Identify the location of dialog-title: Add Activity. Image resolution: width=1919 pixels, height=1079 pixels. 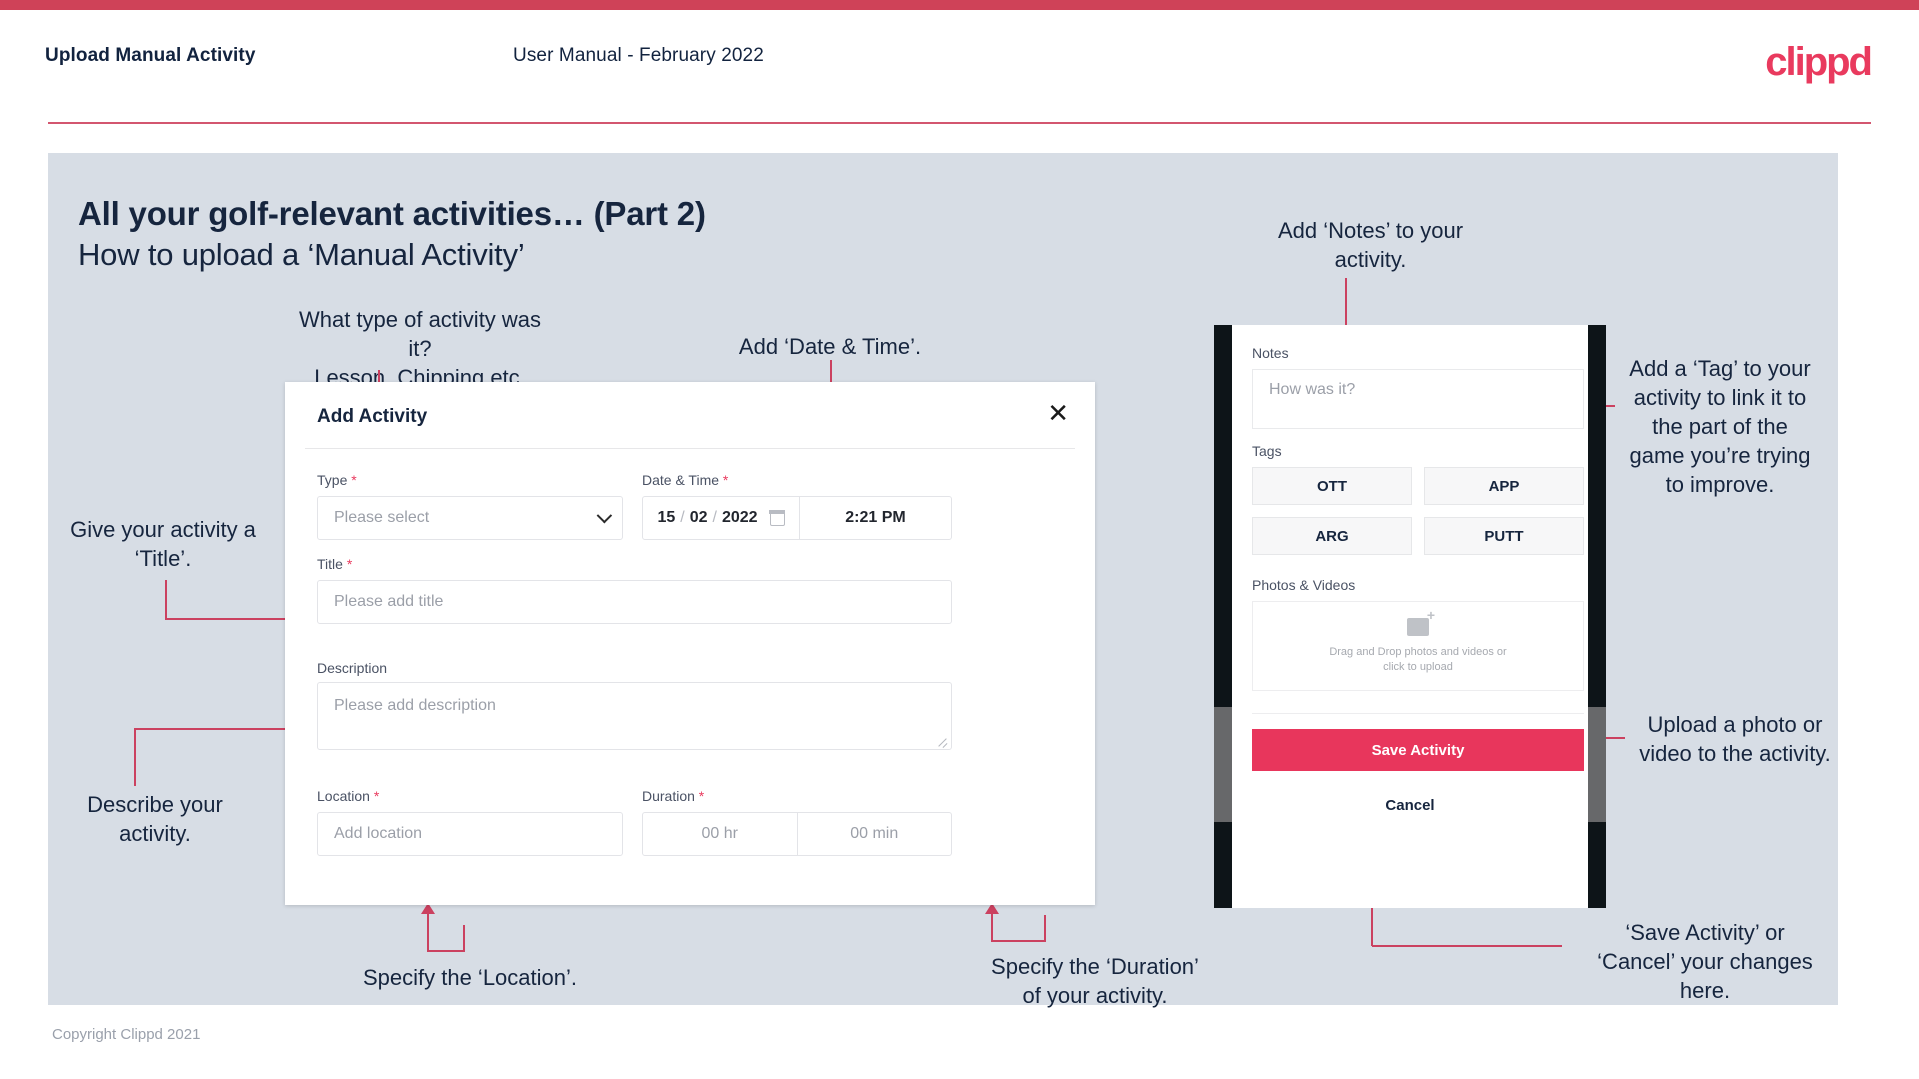
(372, 416).